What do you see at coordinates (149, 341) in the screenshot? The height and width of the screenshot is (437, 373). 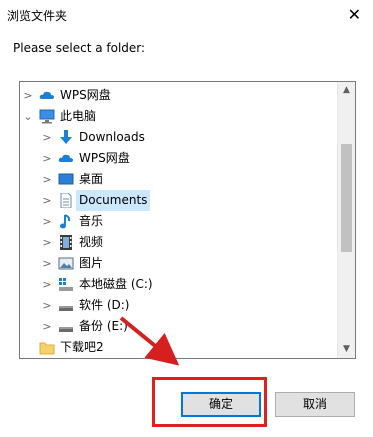 I see `annotation-arrow-icon` at bounding box center [149, 341].